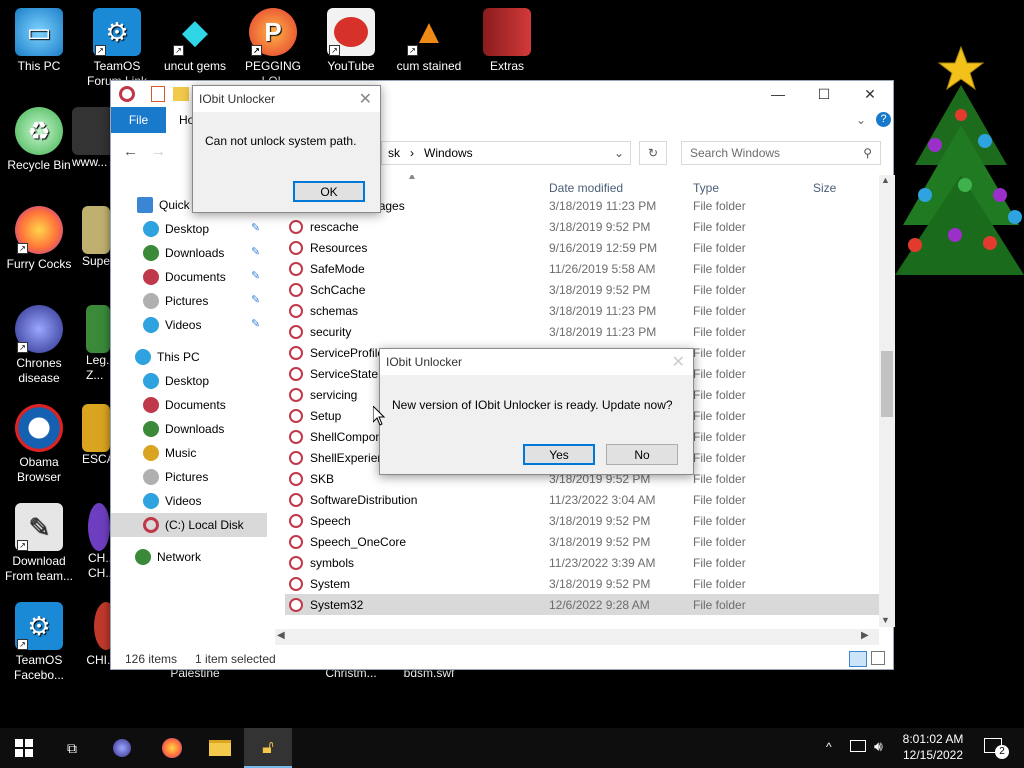  Describe the element at coordinates (220, 748) in the screenshot. I see `taskbar-file-explorer` at that location.